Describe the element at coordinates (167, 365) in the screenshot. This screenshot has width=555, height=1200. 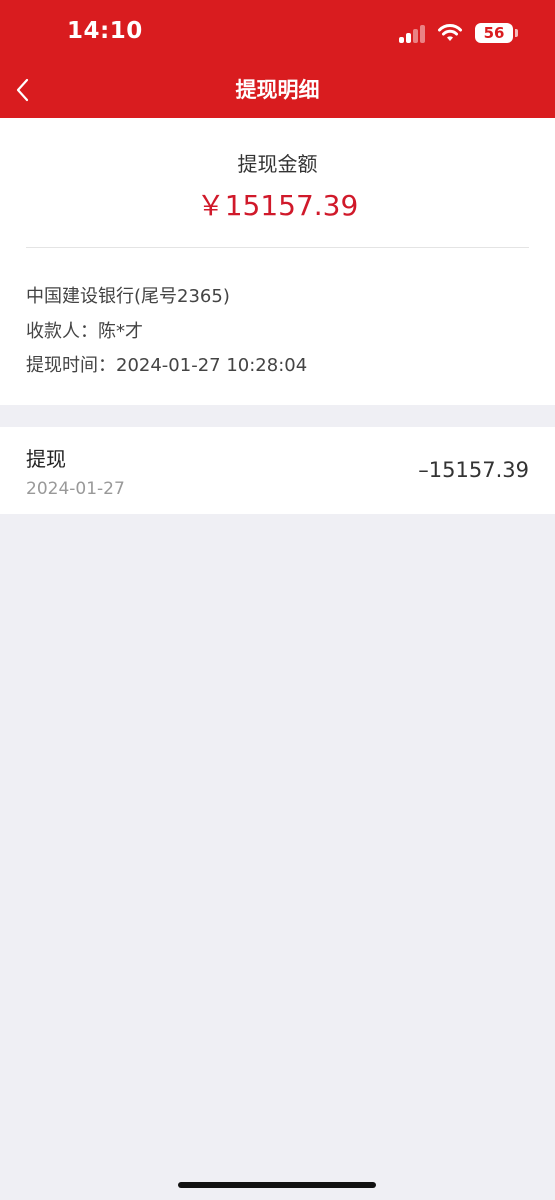
I see `withdrawal-time: 提现时间：2024-01-27 10:28:04` at that location.